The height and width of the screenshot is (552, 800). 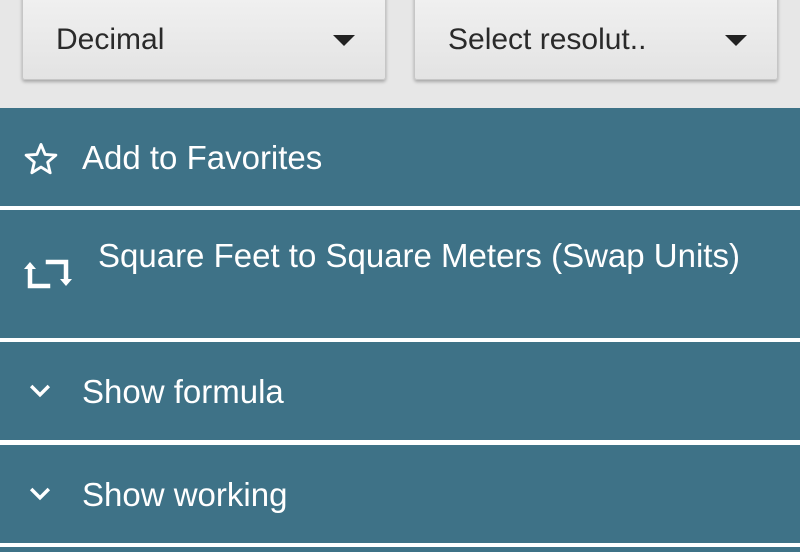 What do you see at coordinates (48, 274) in the screenshot?
I see `swap-repeat-icon` at bounding box center [48, 274].